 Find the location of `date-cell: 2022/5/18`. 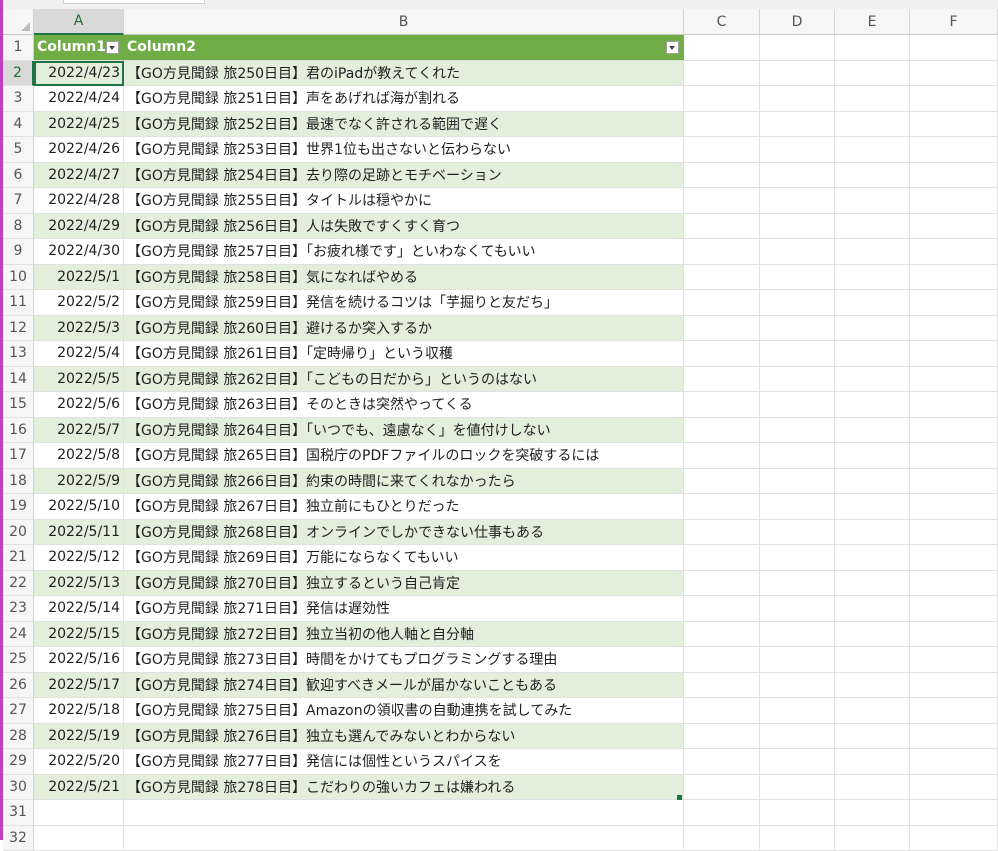

date-cell: 2022/5/18 is located at coordinates (79, 711).